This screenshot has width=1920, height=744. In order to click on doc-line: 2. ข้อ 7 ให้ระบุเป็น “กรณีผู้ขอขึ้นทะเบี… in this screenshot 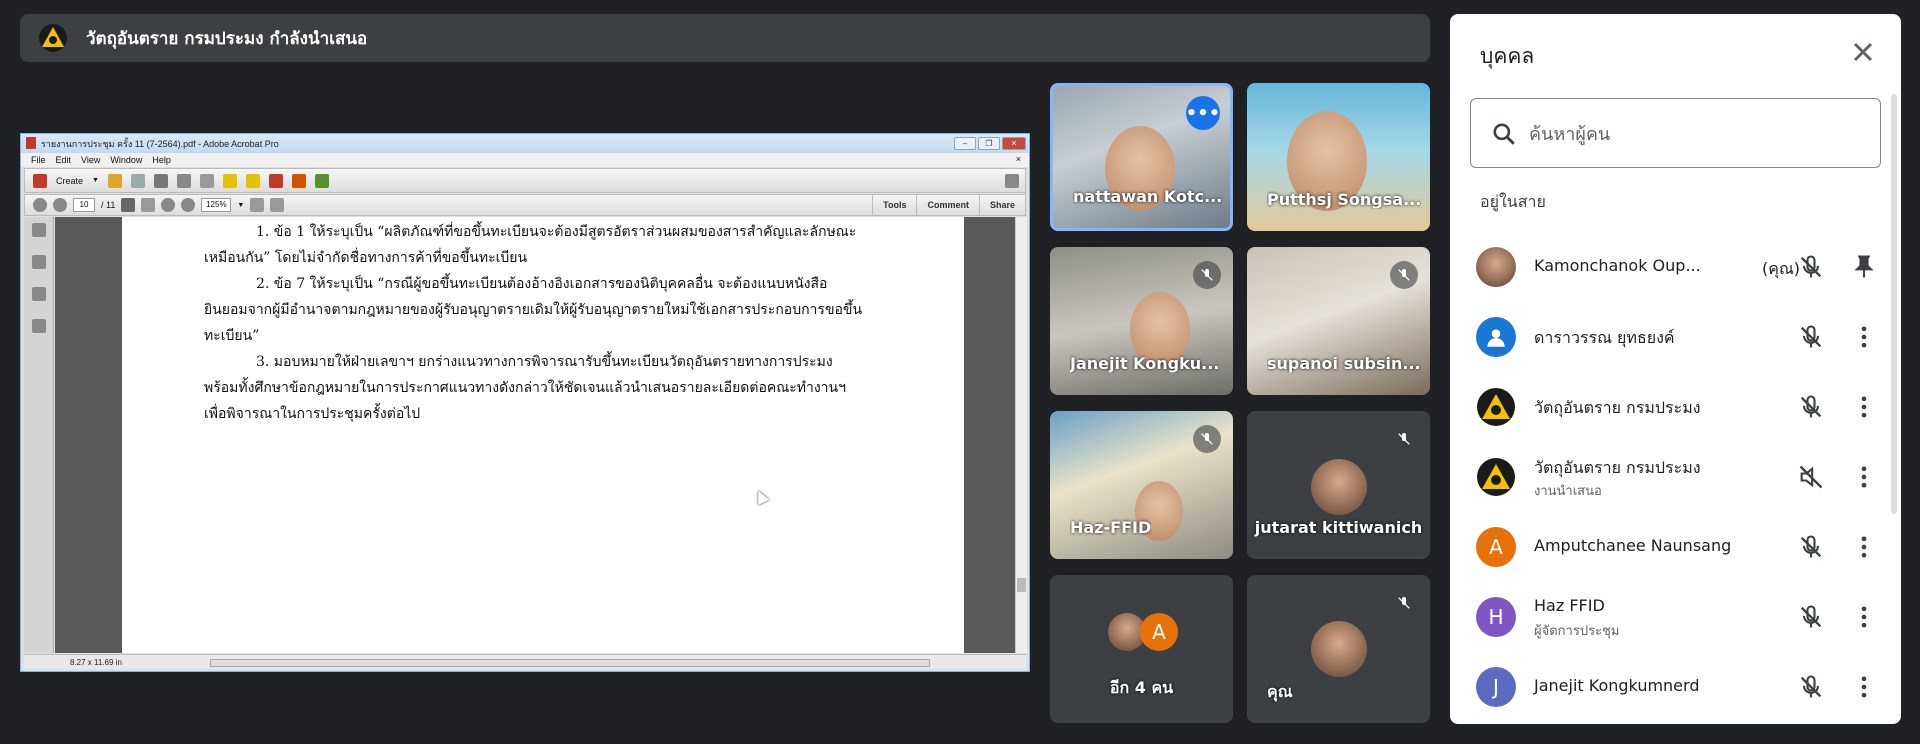, I will do `click(542, 284)`.